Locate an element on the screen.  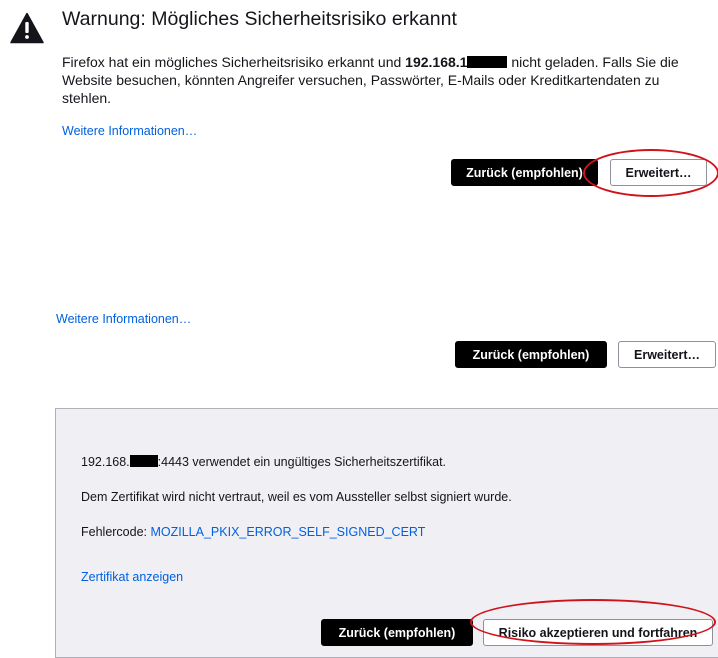
view-certificate-link: Zertifikat anzeigen is located at coordinates (132, 577).